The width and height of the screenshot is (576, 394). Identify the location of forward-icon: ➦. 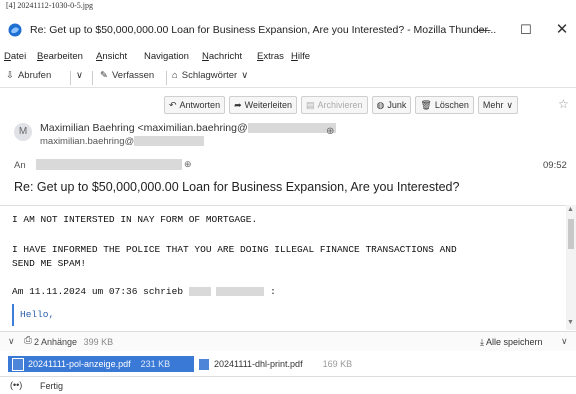
(238, 104).